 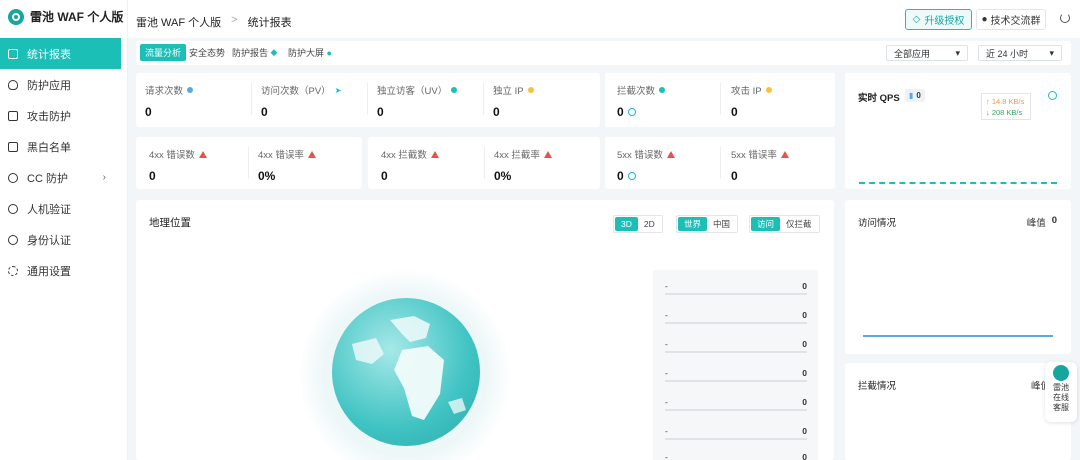 I want to click on metric-requests: 请求次数 0, so click(x=195, y=101).